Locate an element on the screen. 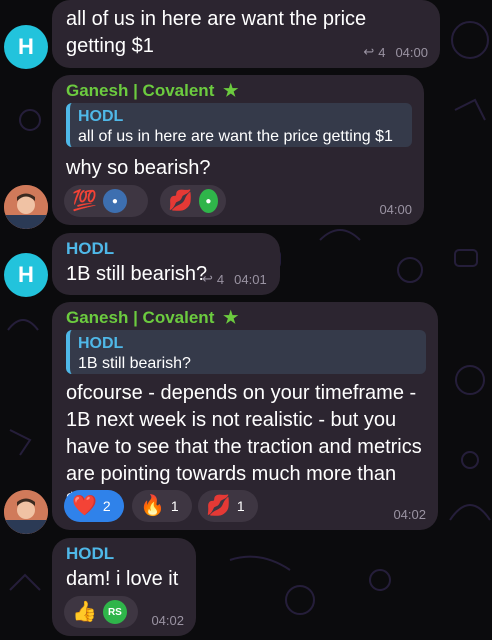 The image size is (492, 640). reaction-count: 2 is located at coordinates (106, 506).